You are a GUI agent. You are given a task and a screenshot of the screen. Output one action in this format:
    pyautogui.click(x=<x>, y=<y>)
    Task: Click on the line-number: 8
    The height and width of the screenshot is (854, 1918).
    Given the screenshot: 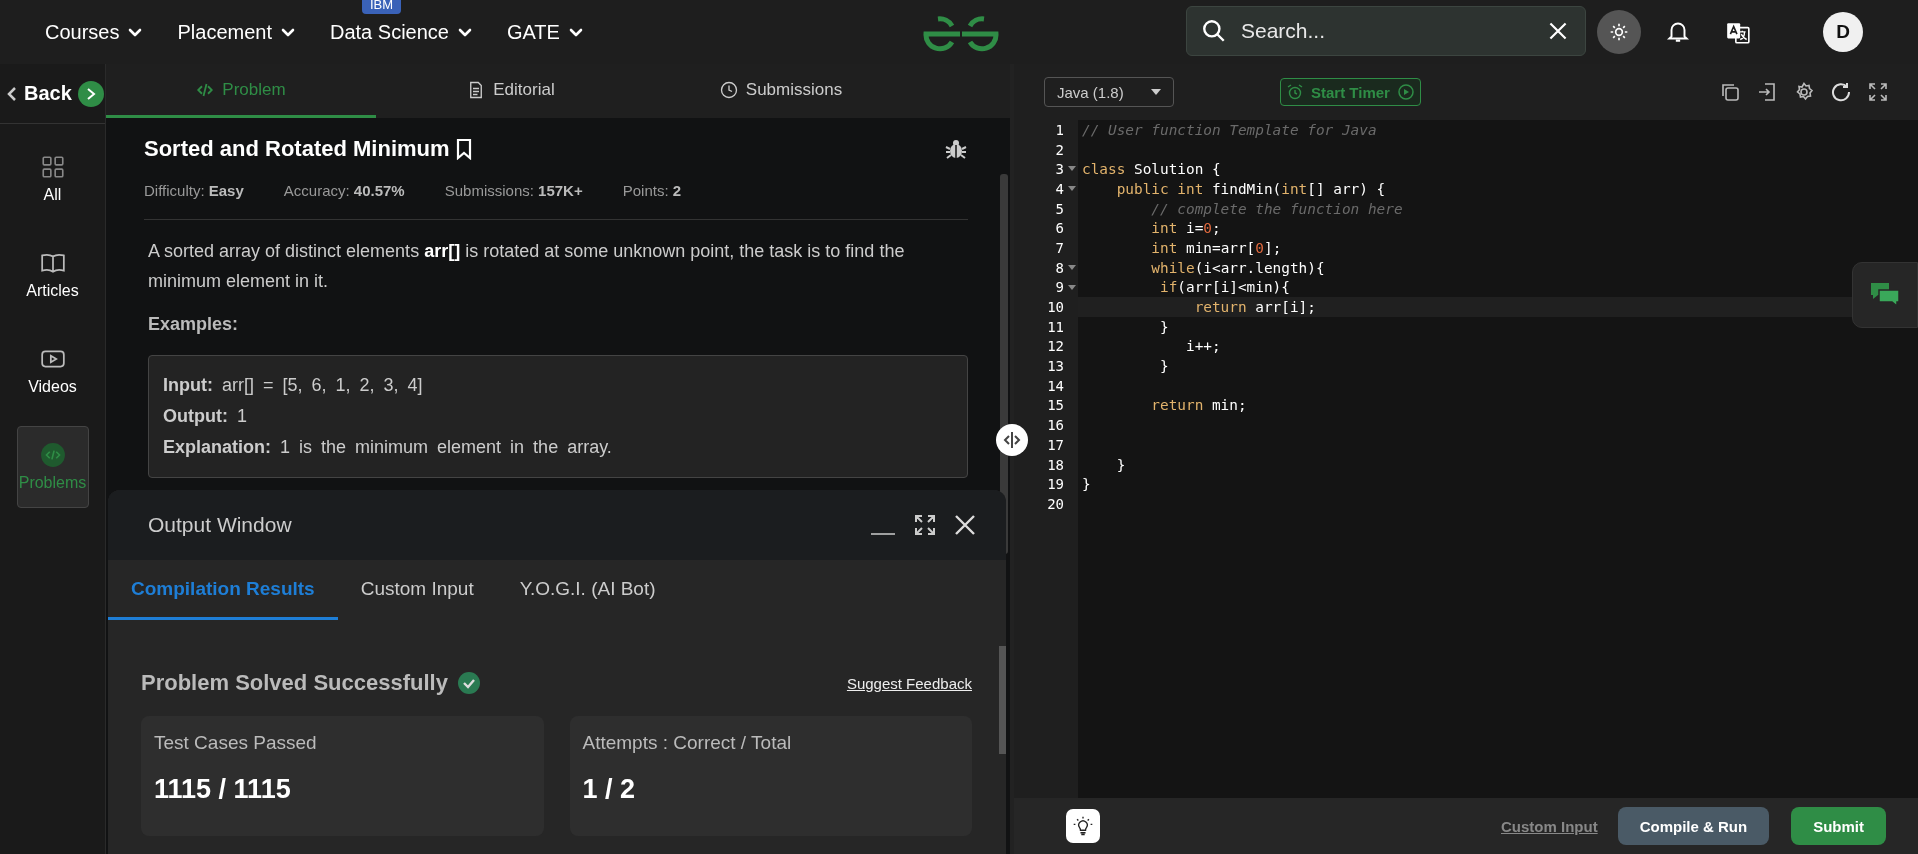 What is the action you would take?
    pyautogui.click(x=1059, y=267)
    